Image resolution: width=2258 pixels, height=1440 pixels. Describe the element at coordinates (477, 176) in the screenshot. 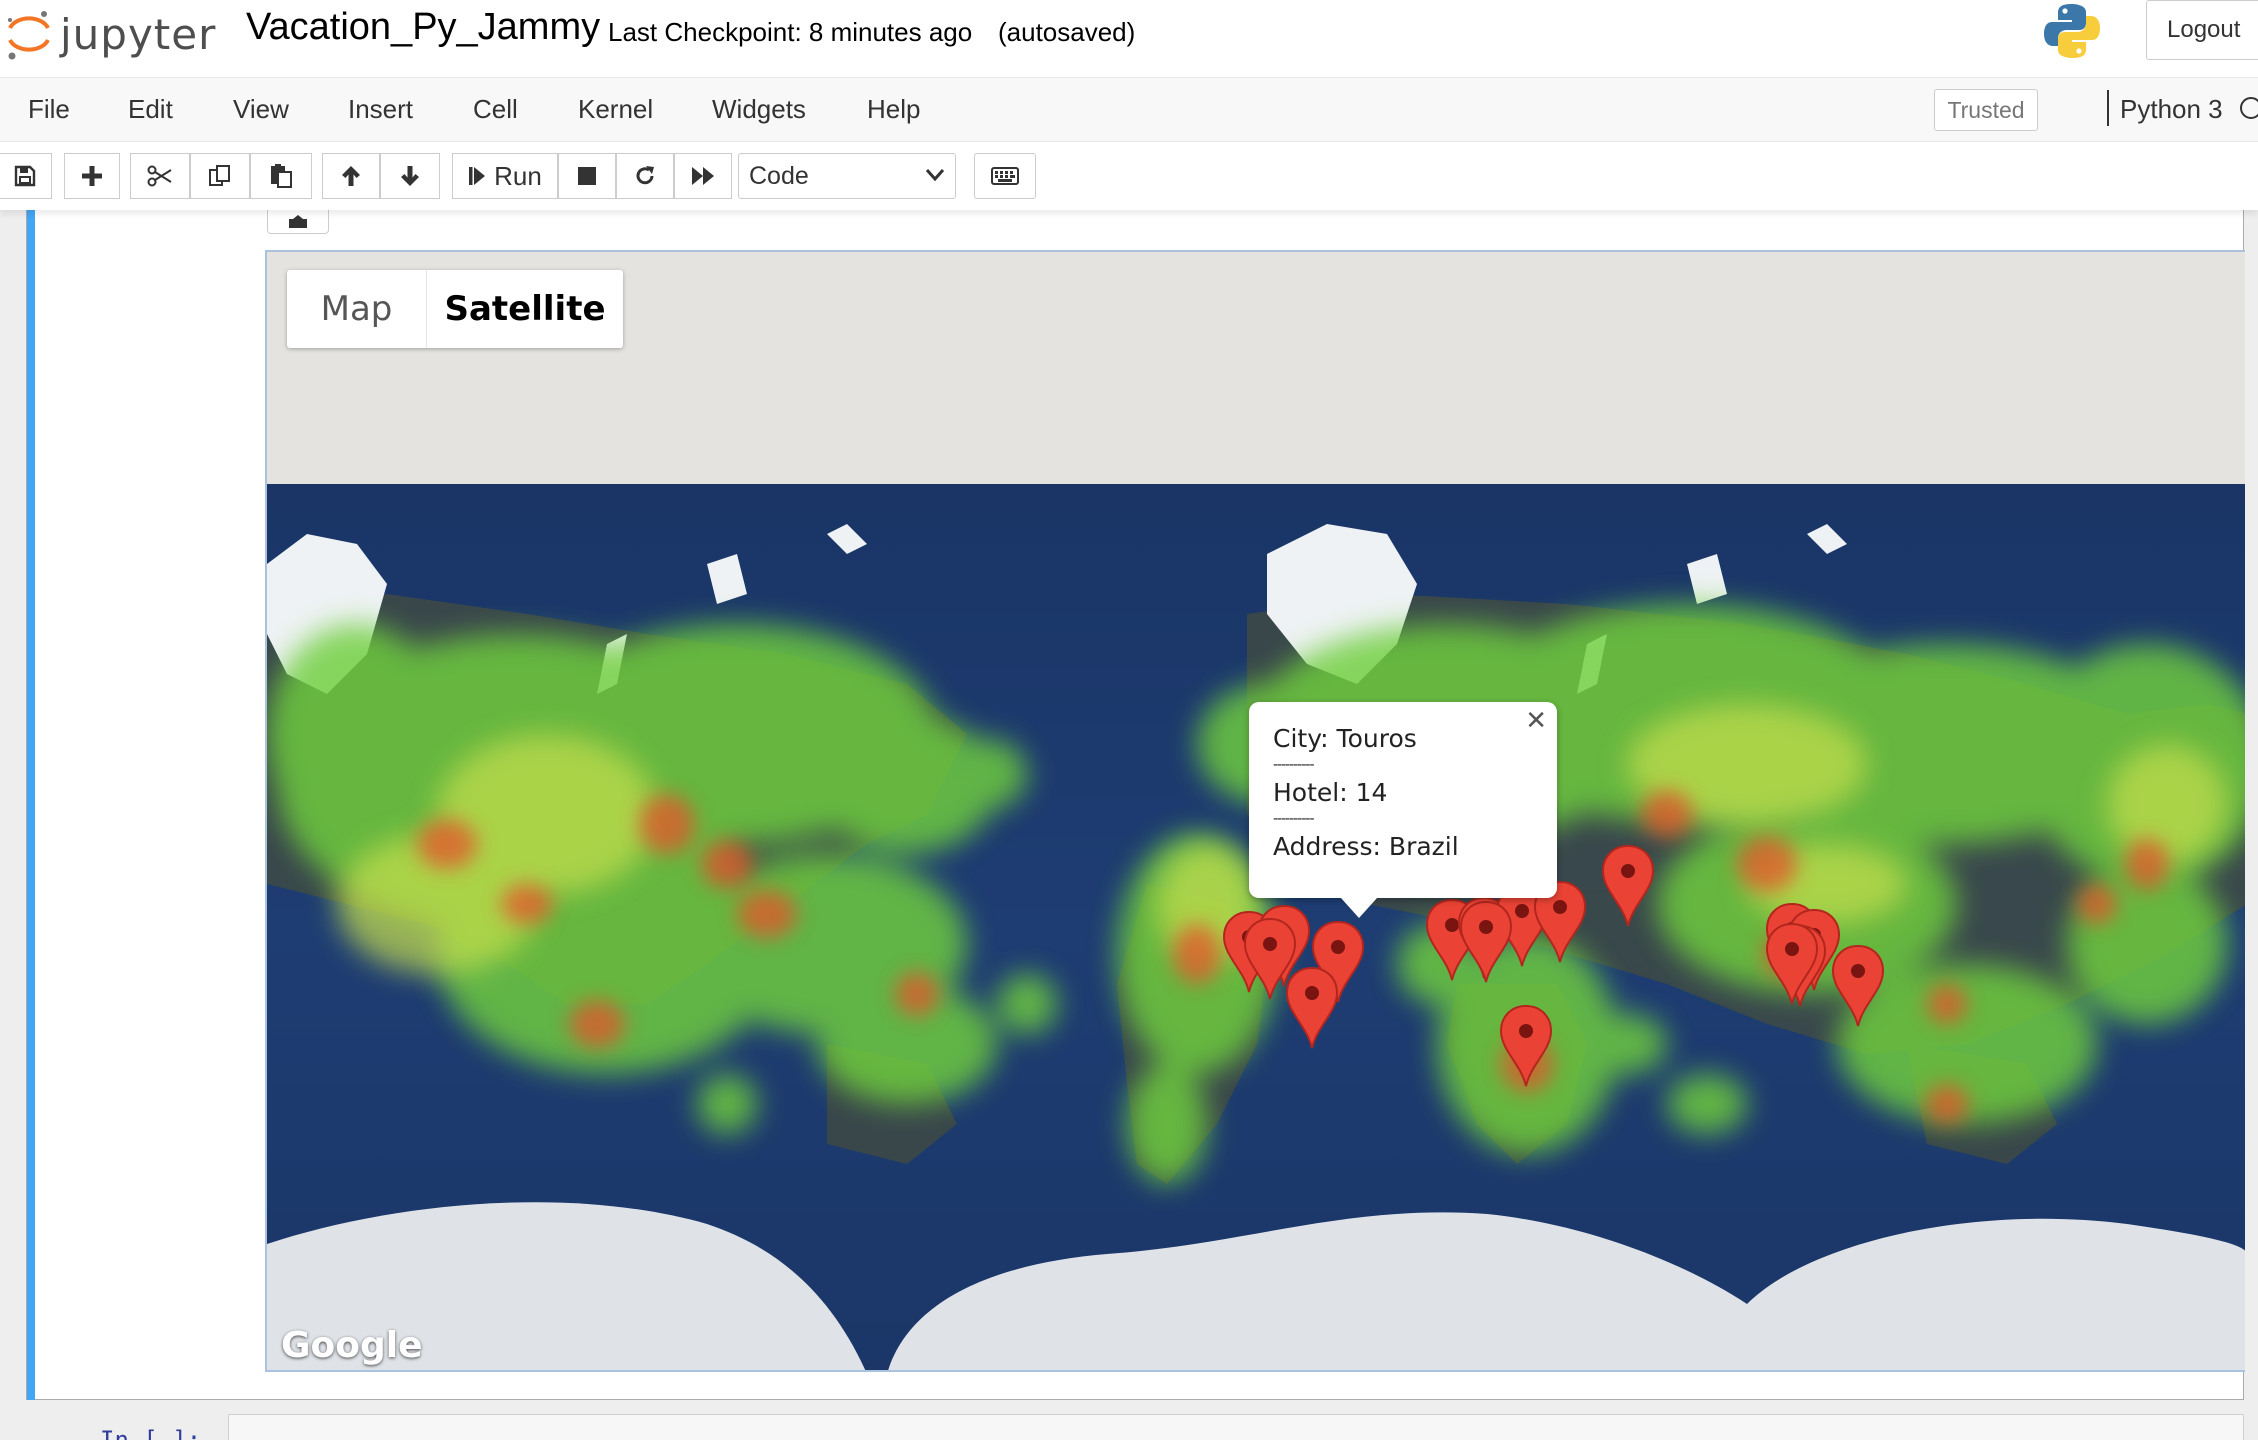

I see `run-icon` at that location.